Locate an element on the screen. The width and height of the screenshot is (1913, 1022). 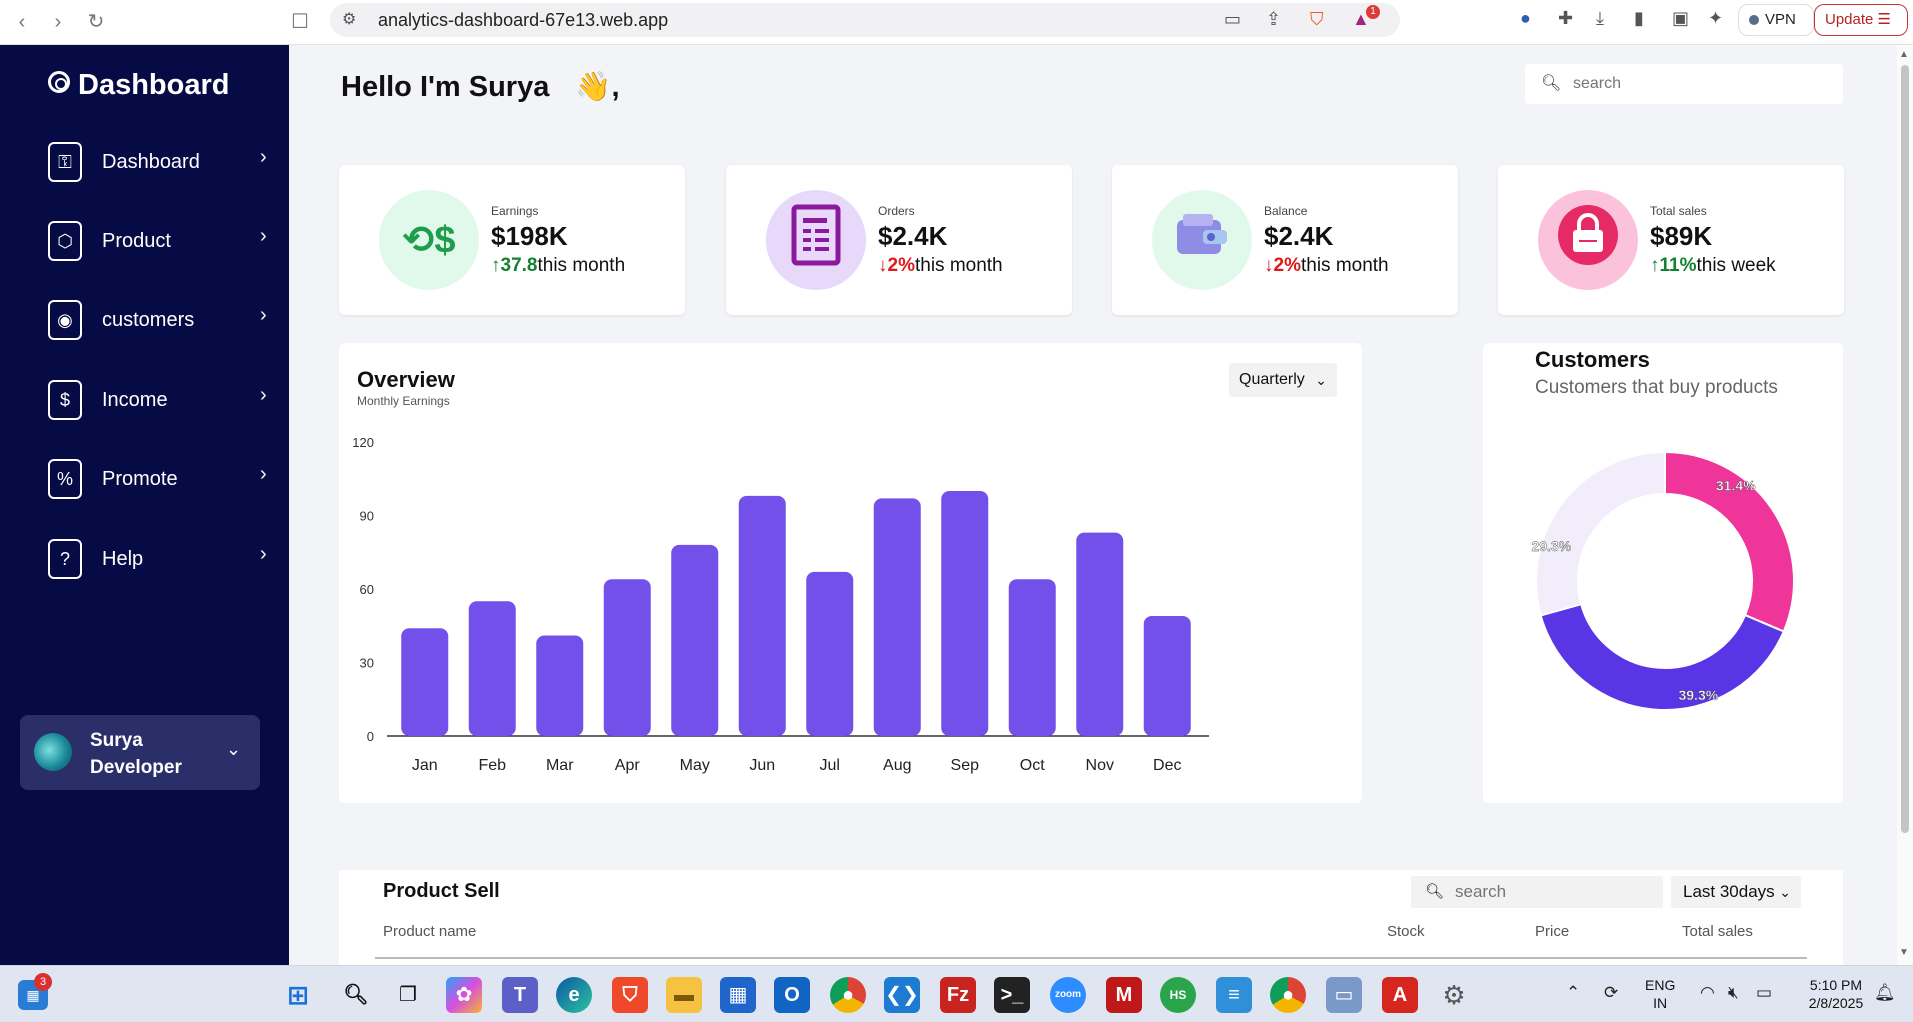
mcafee-icon: M is located at coordinates (1124, 995).